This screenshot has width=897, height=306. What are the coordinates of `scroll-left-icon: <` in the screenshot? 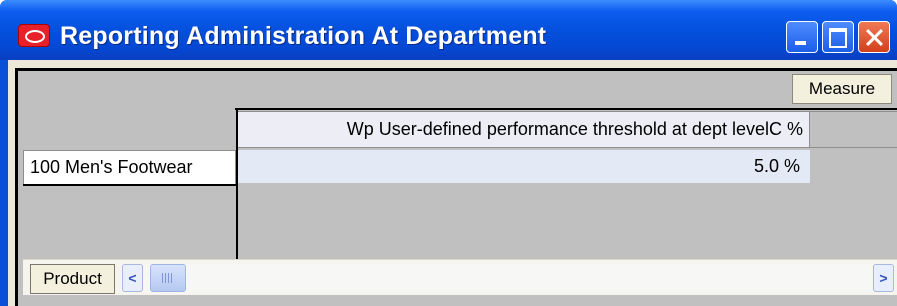 It's located at (132, 278).